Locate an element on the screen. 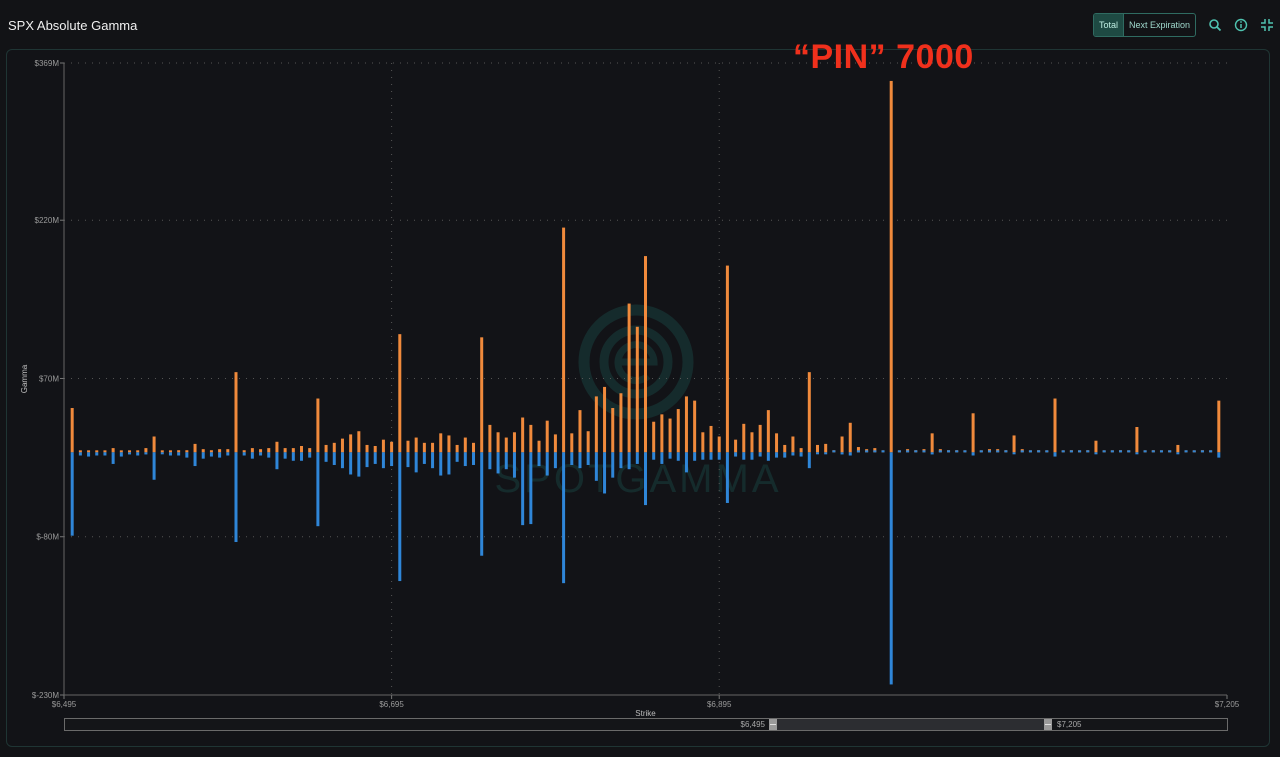 The image size is (1280, 757). x-tick-label: $7,205 is located at coordinates (1227, 704).